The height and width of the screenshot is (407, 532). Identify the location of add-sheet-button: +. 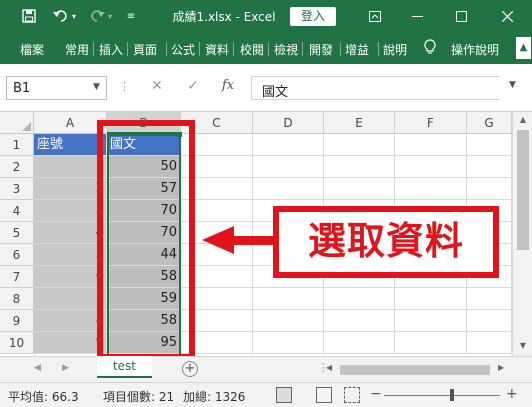
(190, 369).